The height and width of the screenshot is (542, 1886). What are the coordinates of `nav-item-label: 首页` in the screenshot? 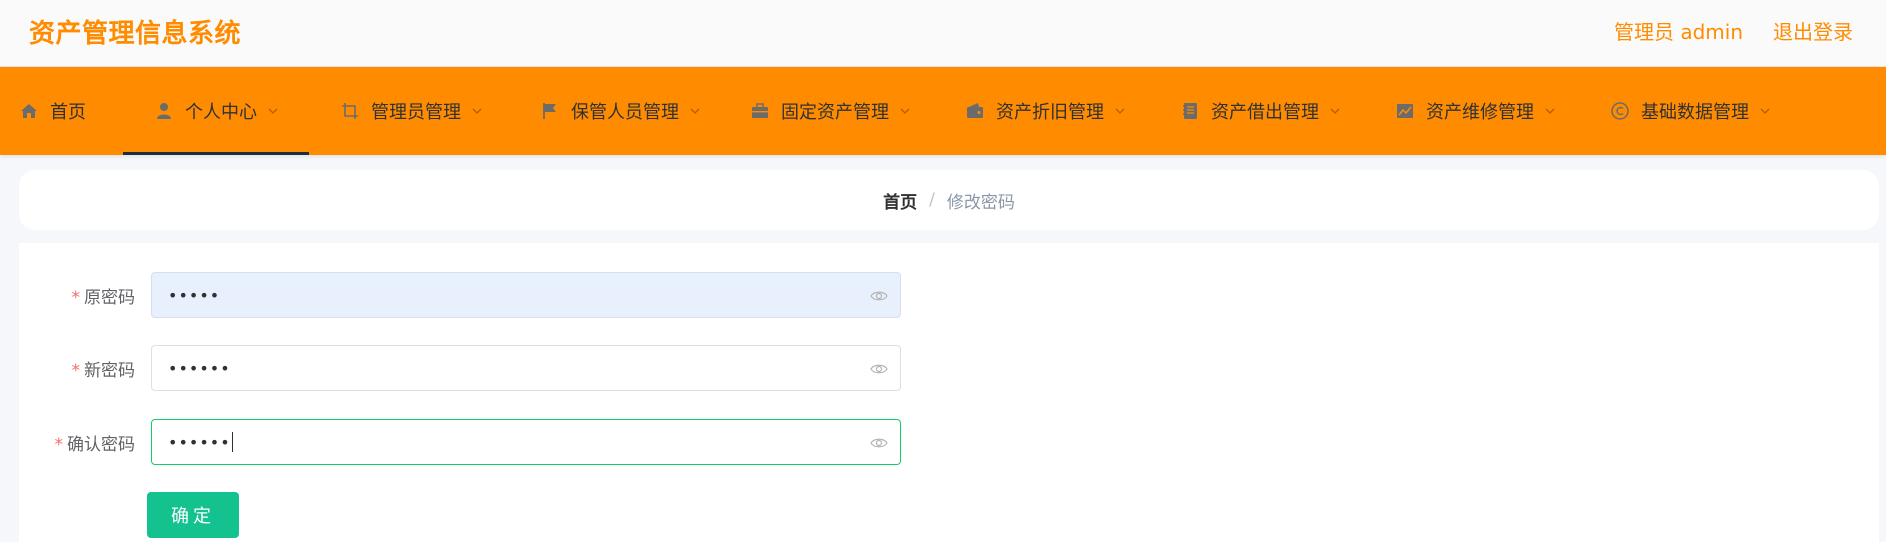 It's located at (68, 112).